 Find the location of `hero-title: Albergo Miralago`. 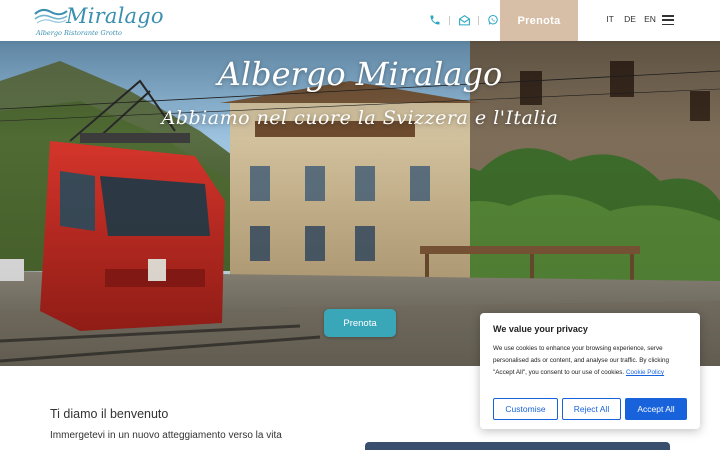

hero-title: Albergo Miralago is located at coordinates (360, 74).